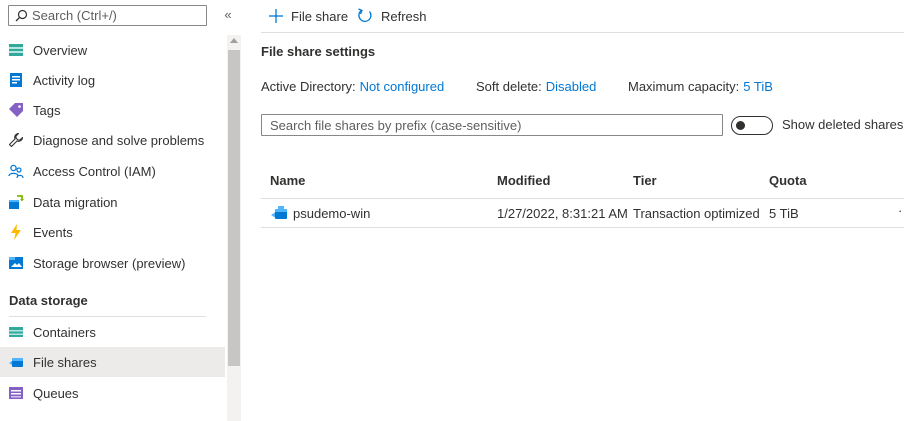 The width and height of the screenshot is (904, 421). I want to click on row-more-options-button: ·, so click(900, 210).